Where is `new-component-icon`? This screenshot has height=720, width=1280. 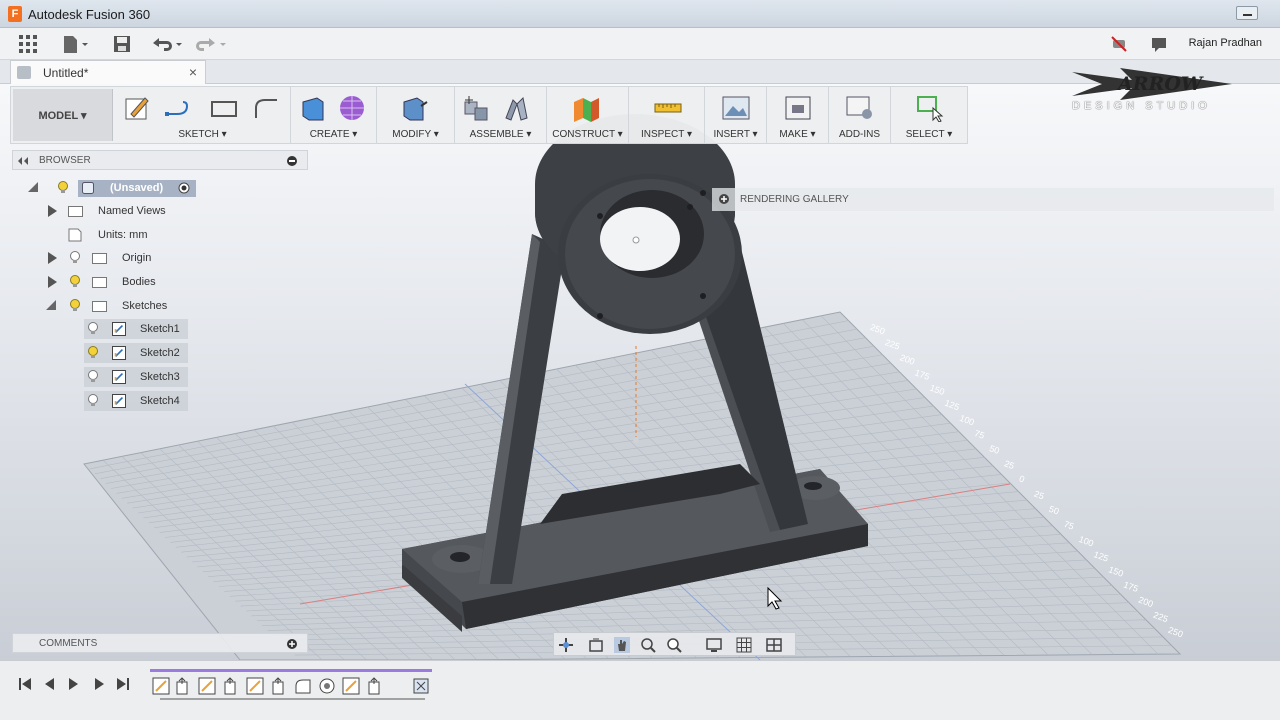 new-component-icon is located at coordinates (476, 108).